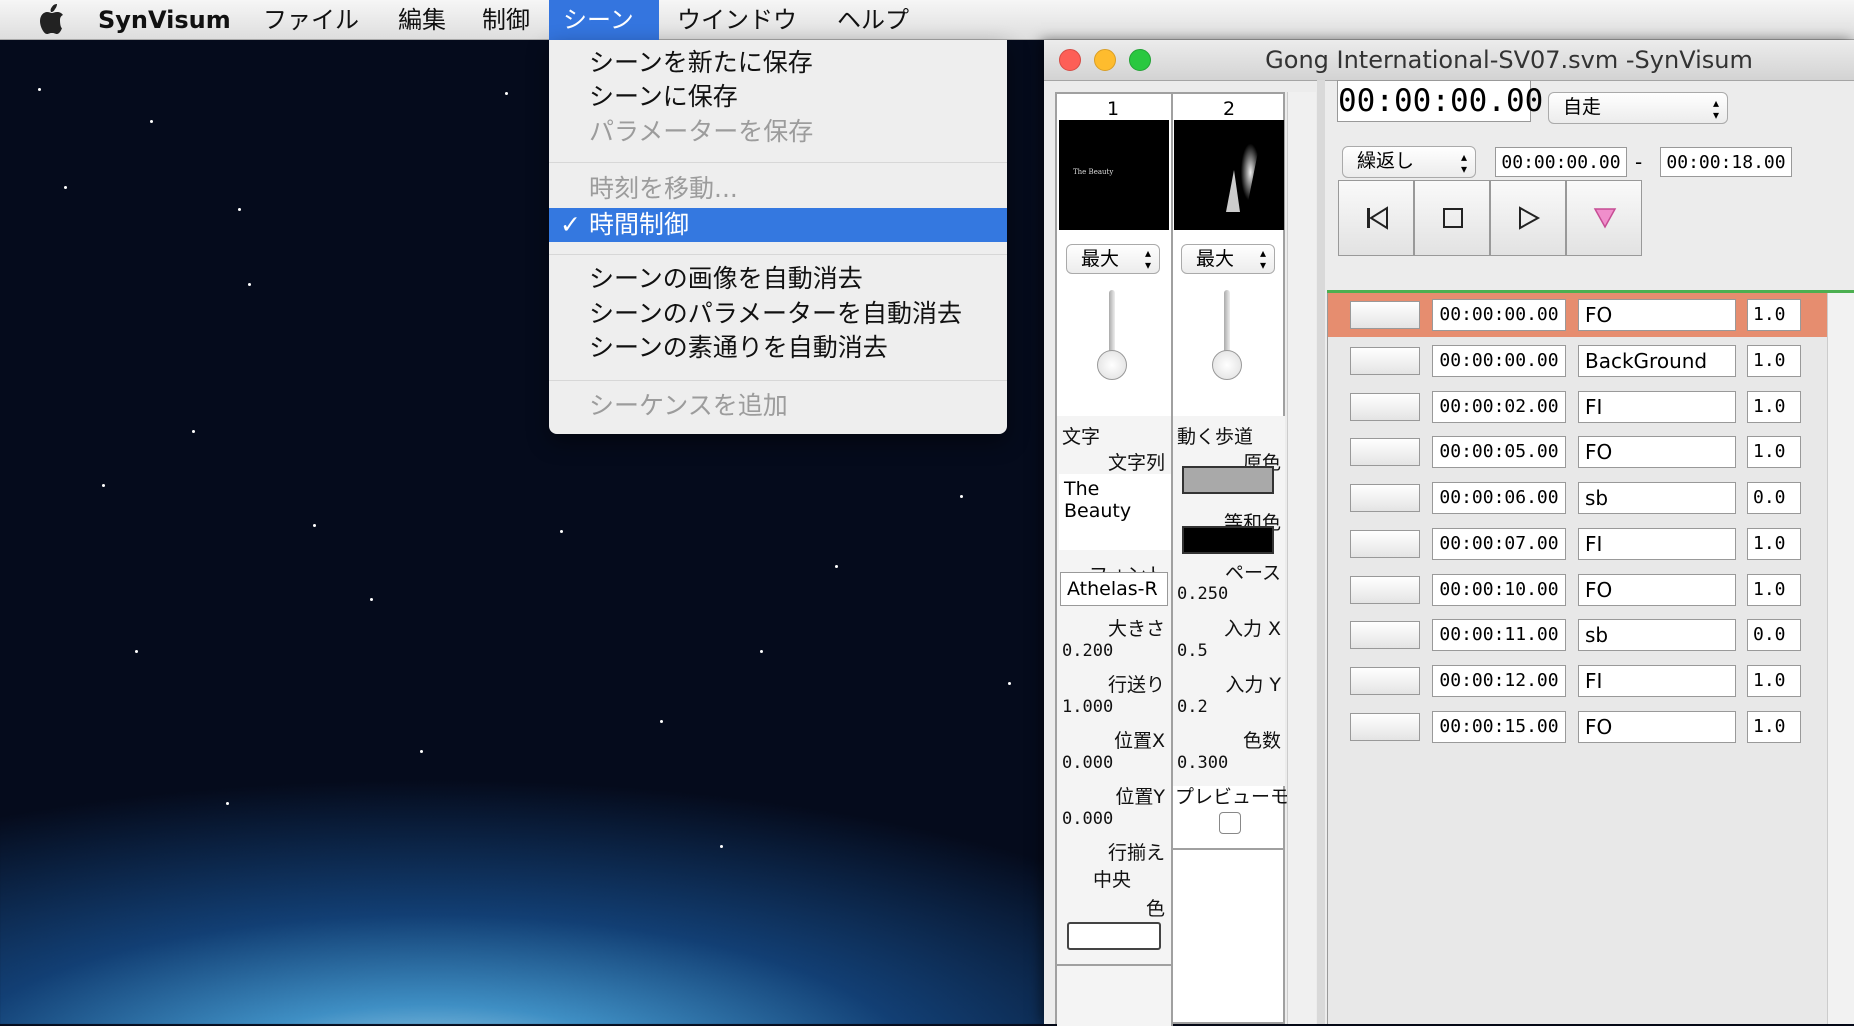 This screenshot has height=1026, width=1854. I want to click on preview-mode-checkbox, so click(1230, 823).